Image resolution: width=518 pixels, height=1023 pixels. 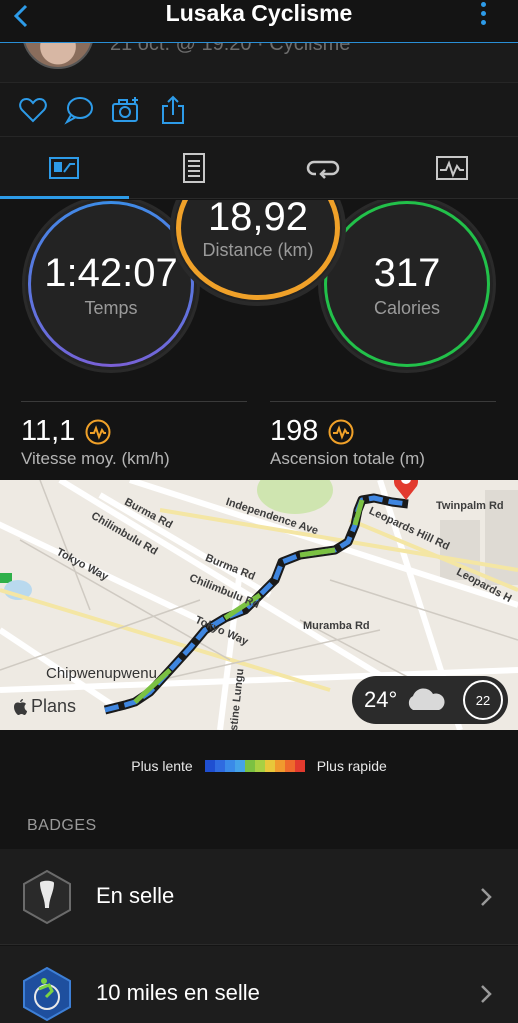 I want to click on ascent-label: Ascension totale (m), so click(x=347, y=458).